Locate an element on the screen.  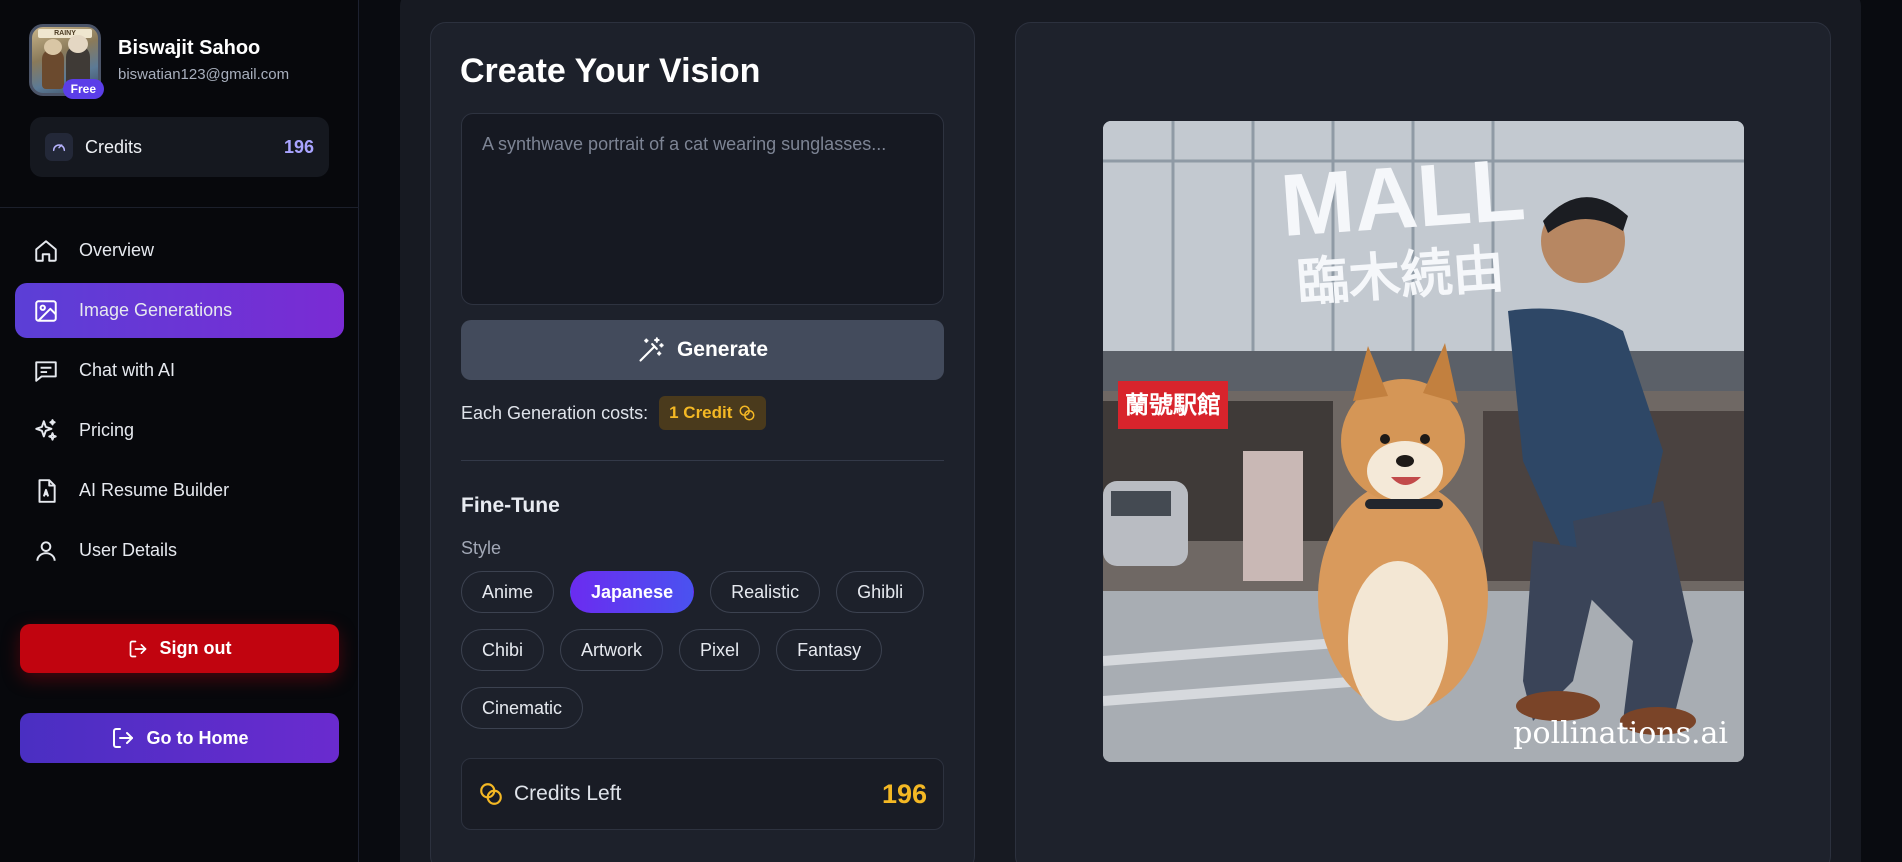
sidebar-item-label: AI Resume Builder is located at coordinates (154, 490).